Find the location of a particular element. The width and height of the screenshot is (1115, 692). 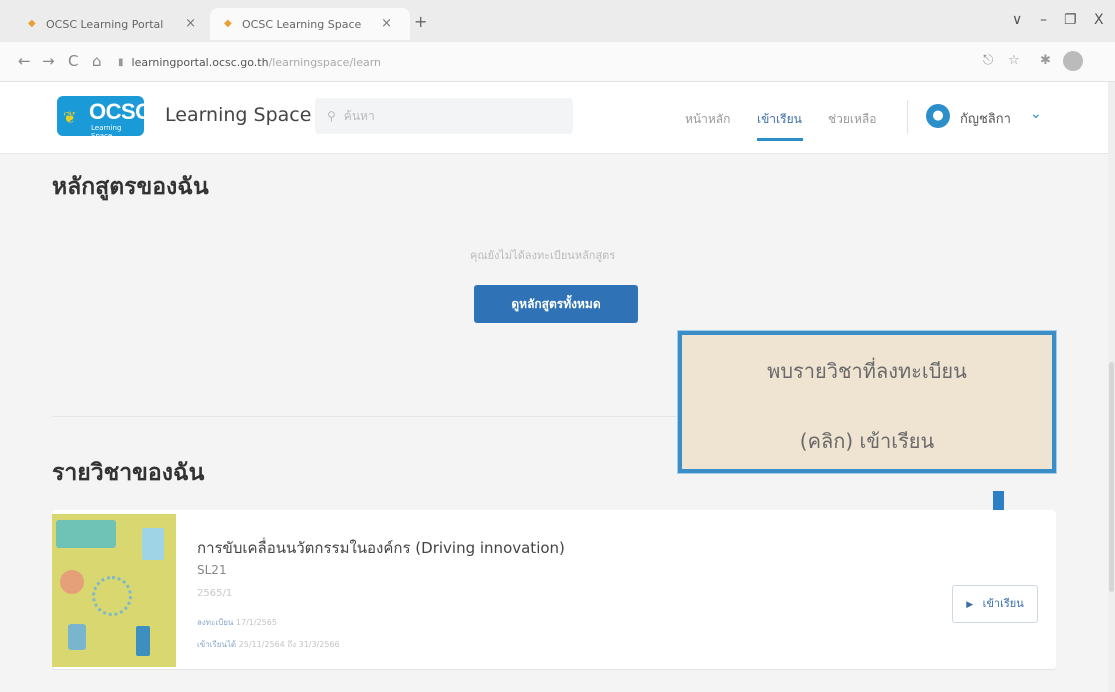

tab-title: OCSC Learning Space is located at coordinates (302, 24).